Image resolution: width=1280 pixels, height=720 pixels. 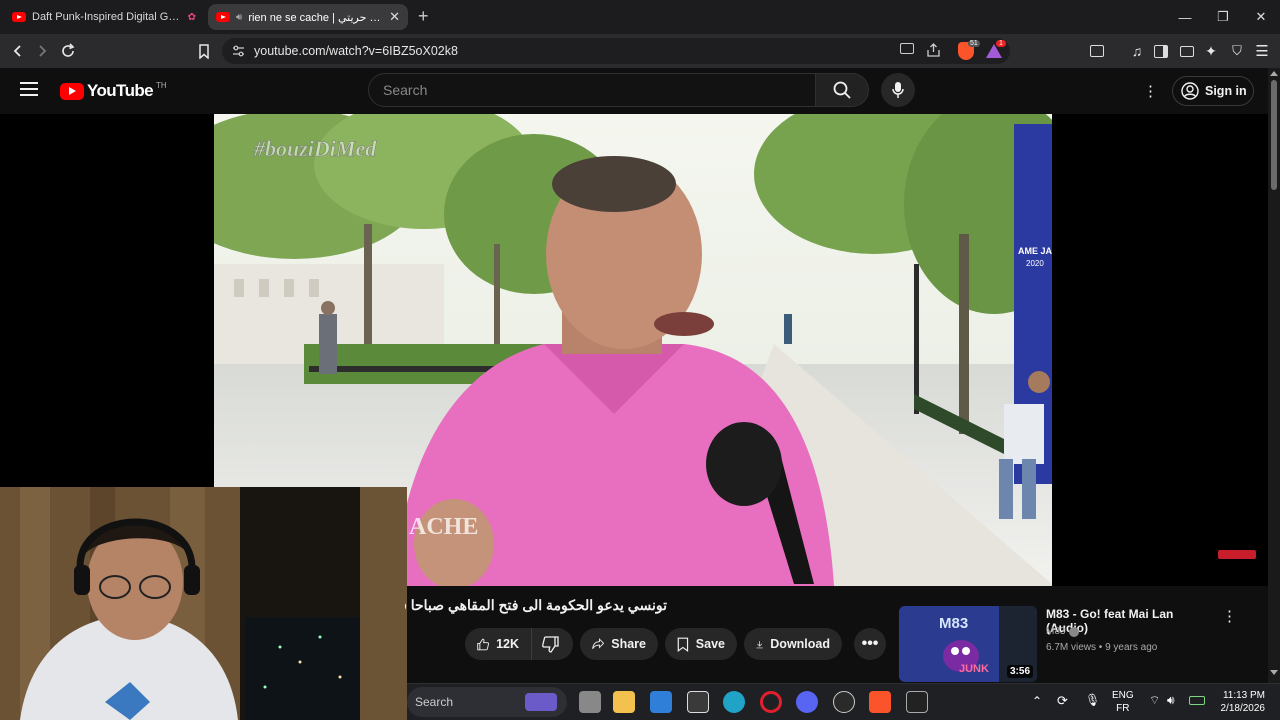 I want to click on task-view-icon, so click(x=590, y=702).